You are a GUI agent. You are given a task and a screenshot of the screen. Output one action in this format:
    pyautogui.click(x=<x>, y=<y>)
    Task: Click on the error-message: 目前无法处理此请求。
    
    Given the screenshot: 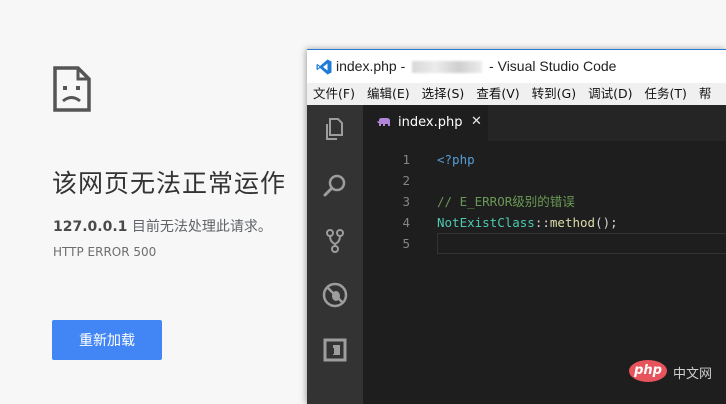 What is the action you would take?
    pyautogui.click(x=199, y=227)
    